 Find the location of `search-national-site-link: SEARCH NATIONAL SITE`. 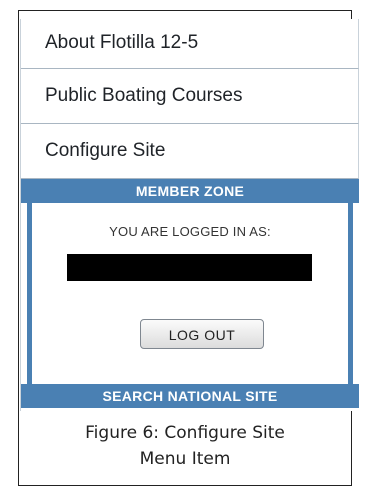

search-national-site-link: SEARCH NATIONAL SITE is located at coordinates (190, 396).